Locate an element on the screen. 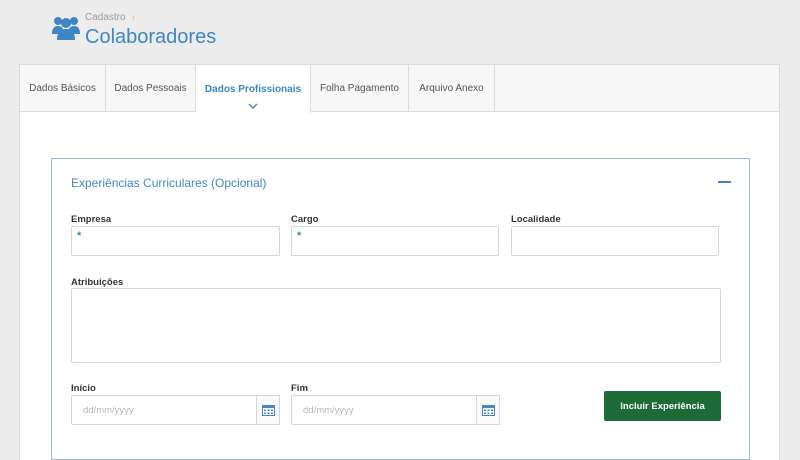  empresa-input: * is located at coordinates (175, 241).